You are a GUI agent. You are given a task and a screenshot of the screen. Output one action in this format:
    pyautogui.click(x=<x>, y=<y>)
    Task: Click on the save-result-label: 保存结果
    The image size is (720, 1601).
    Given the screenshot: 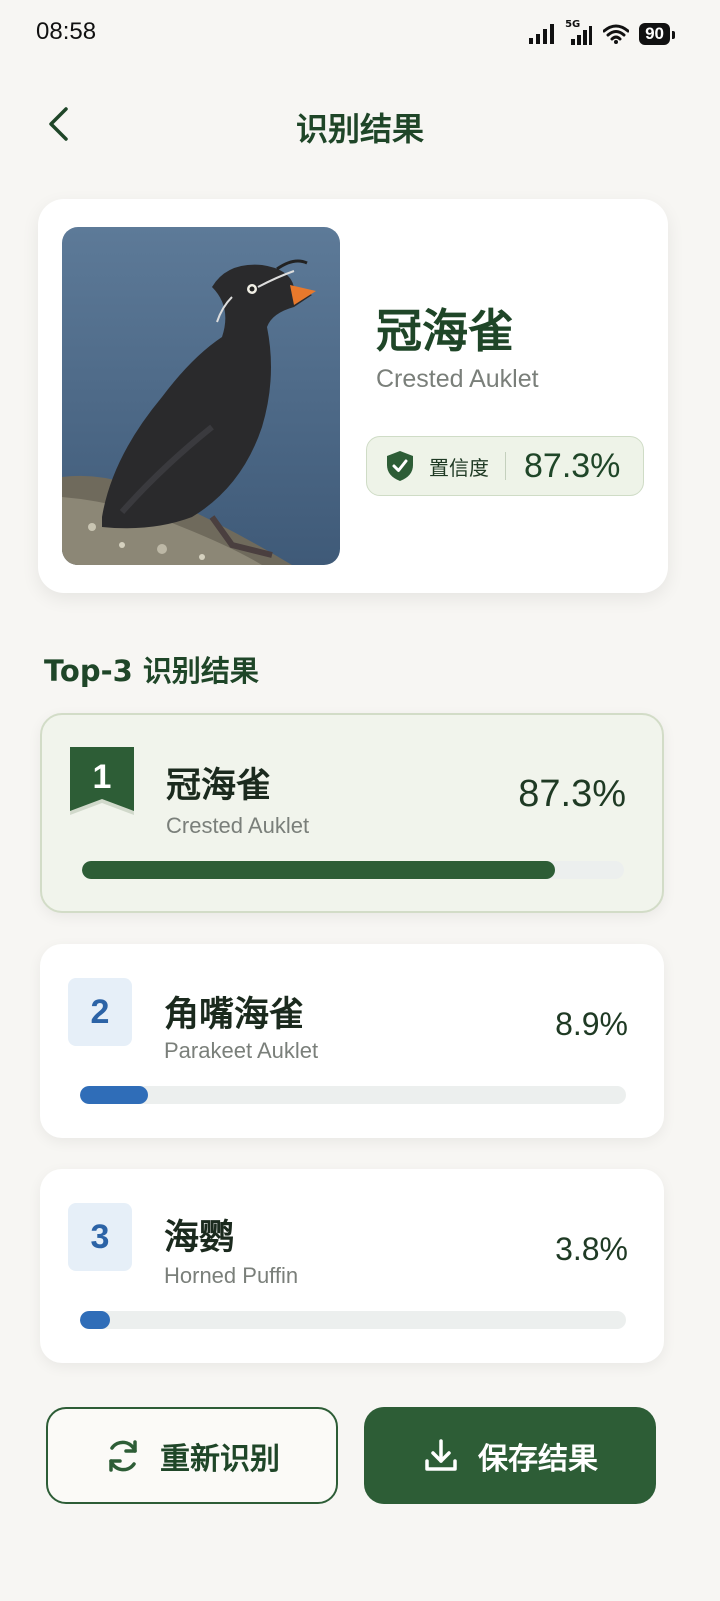 What is the action you would take?
    pyautogui.click(x=538, y=1459)
    